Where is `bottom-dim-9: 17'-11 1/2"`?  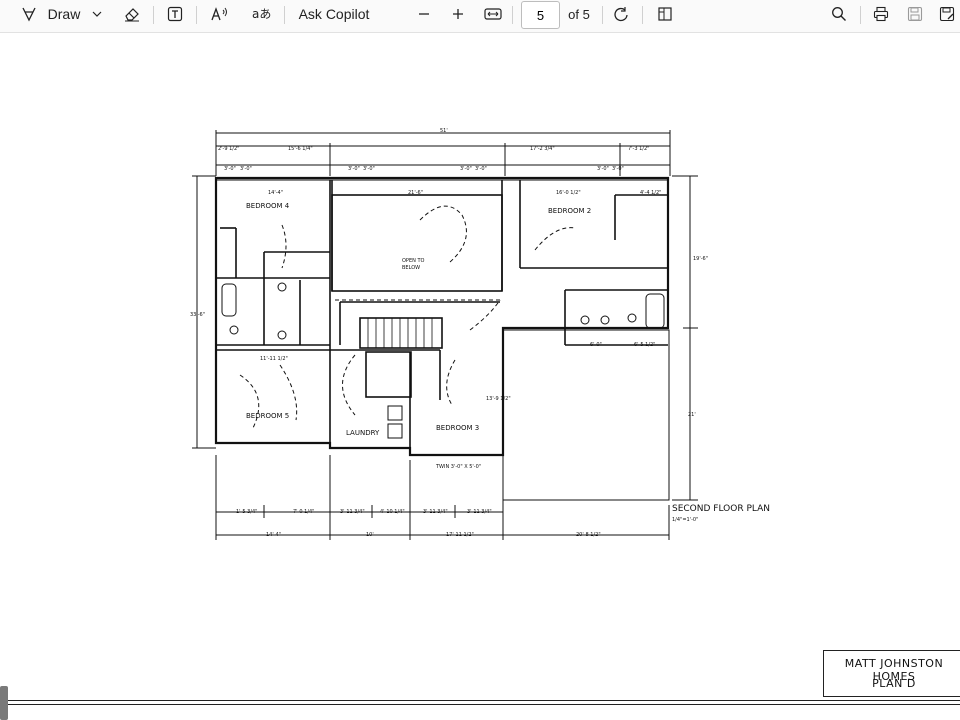
bottom-dim-9: 17'-11 1/2" is located at coordinates (460, 535).